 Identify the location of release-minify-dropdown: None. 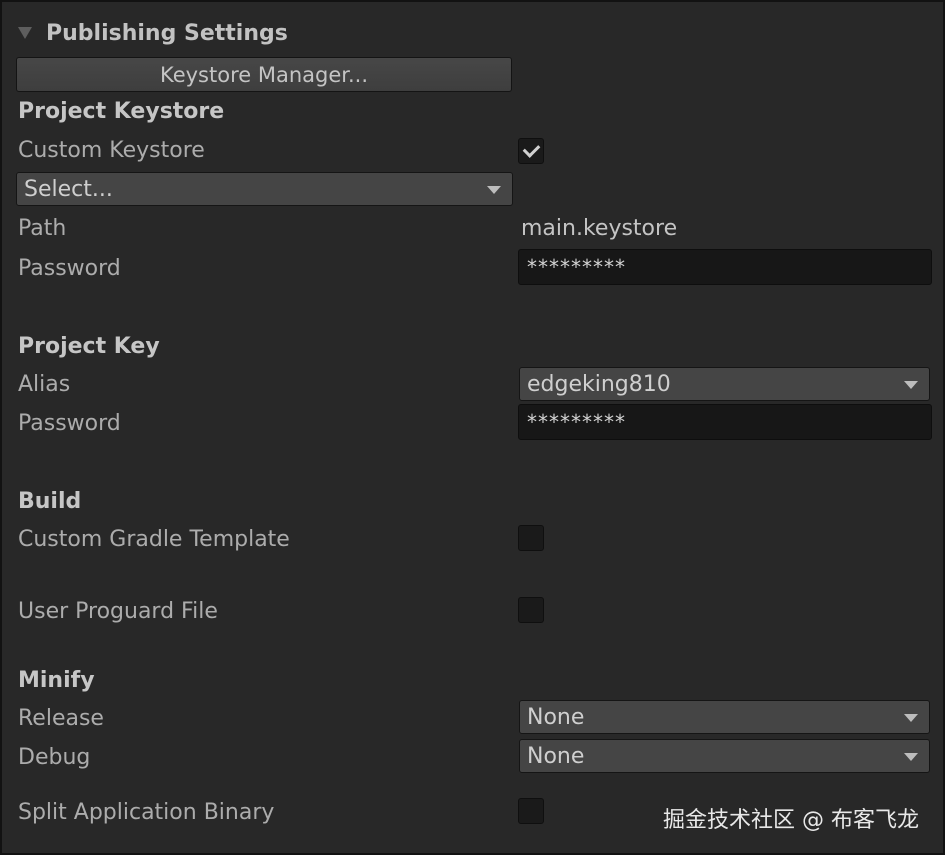
(724, 717).